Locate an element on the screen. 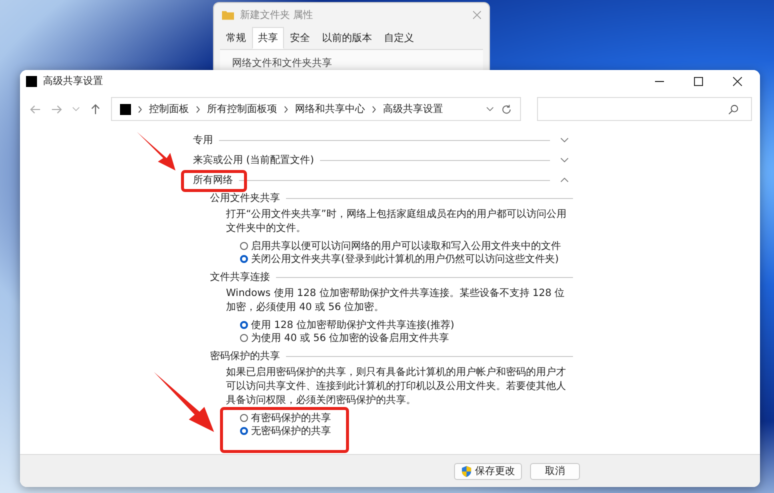  group-title: 网络文件和文件夹共享 is located at coordinates (282, 63).